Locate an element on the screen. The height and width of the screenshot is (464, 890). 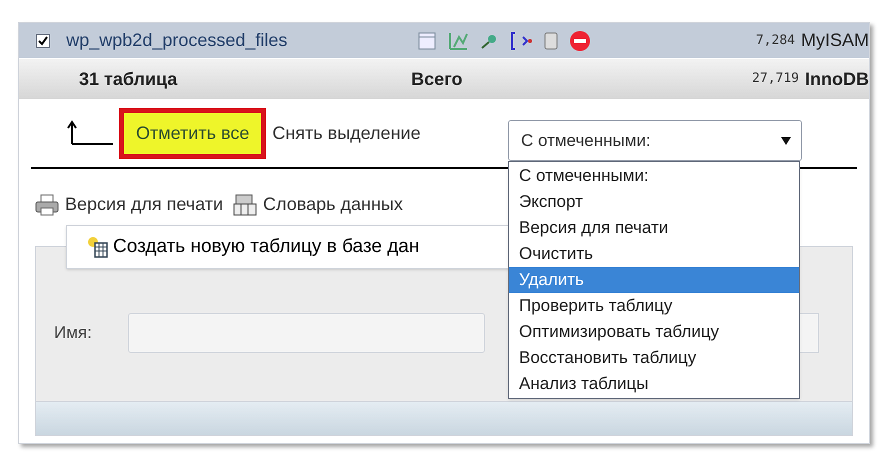
data-dictionary-link: Словарь данных is located at coordinates (333, 204).